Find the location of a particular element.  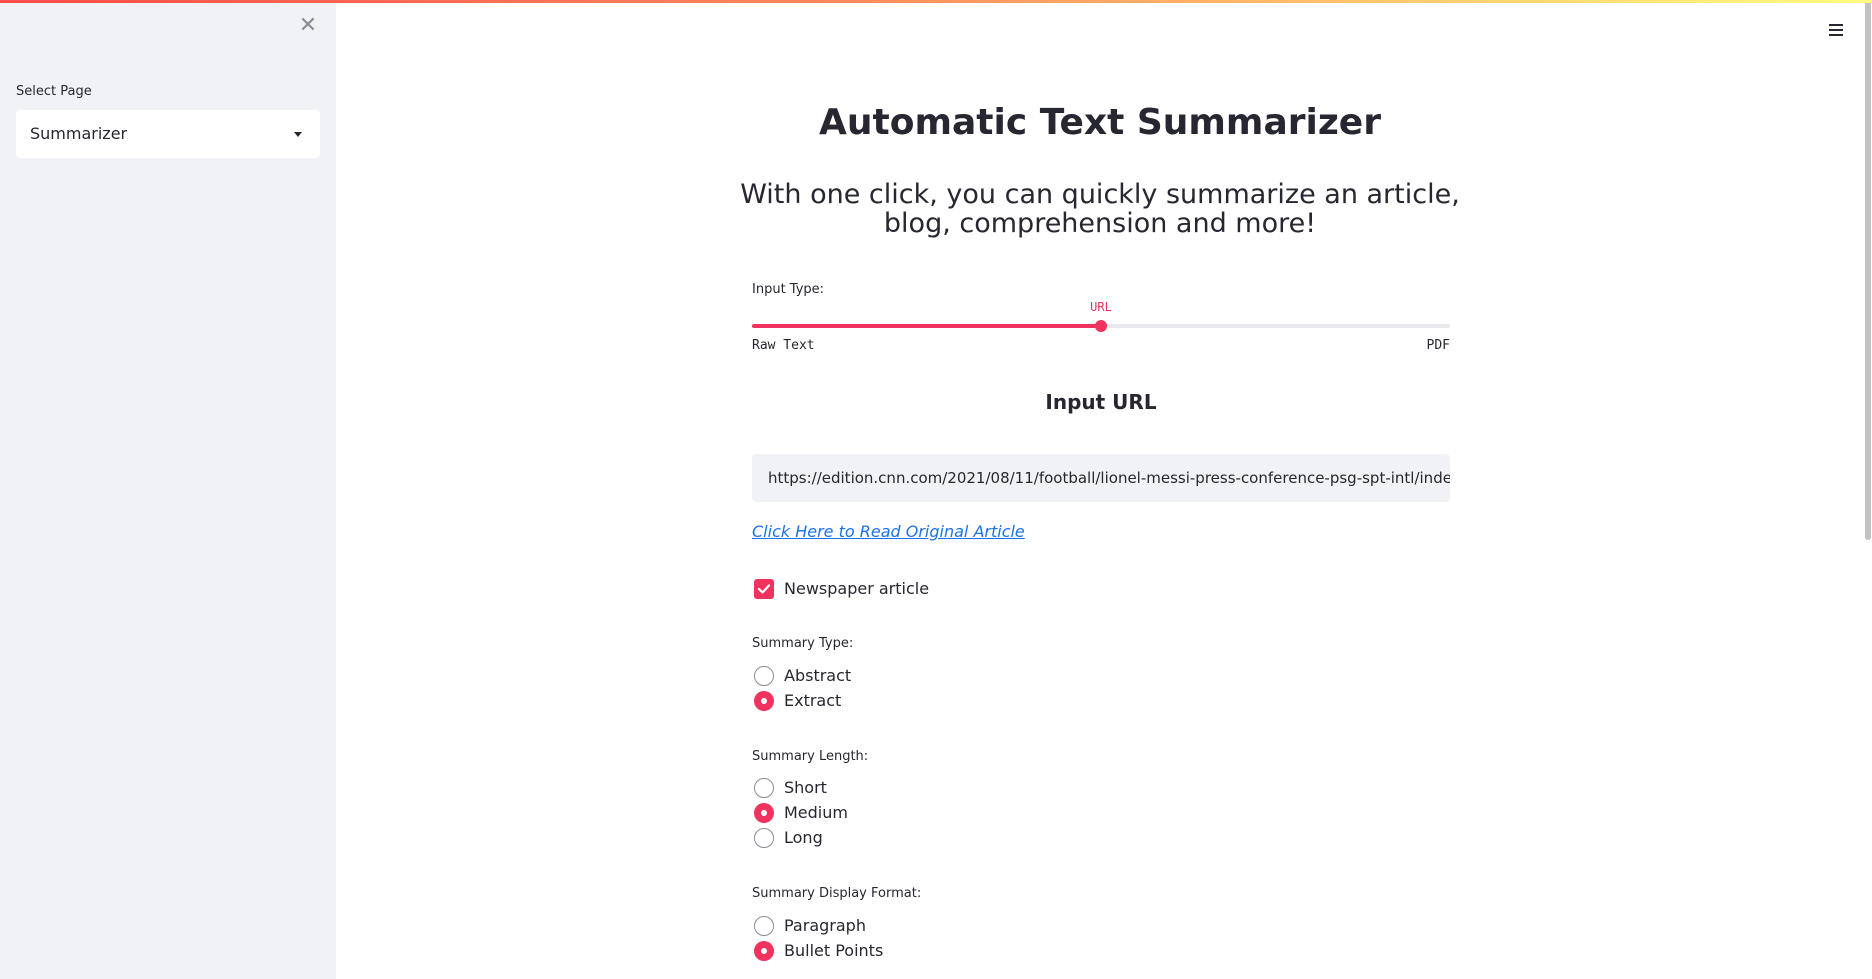

input-type-slider: URL Raw Text PDF is located at coordinates (1101, 330).